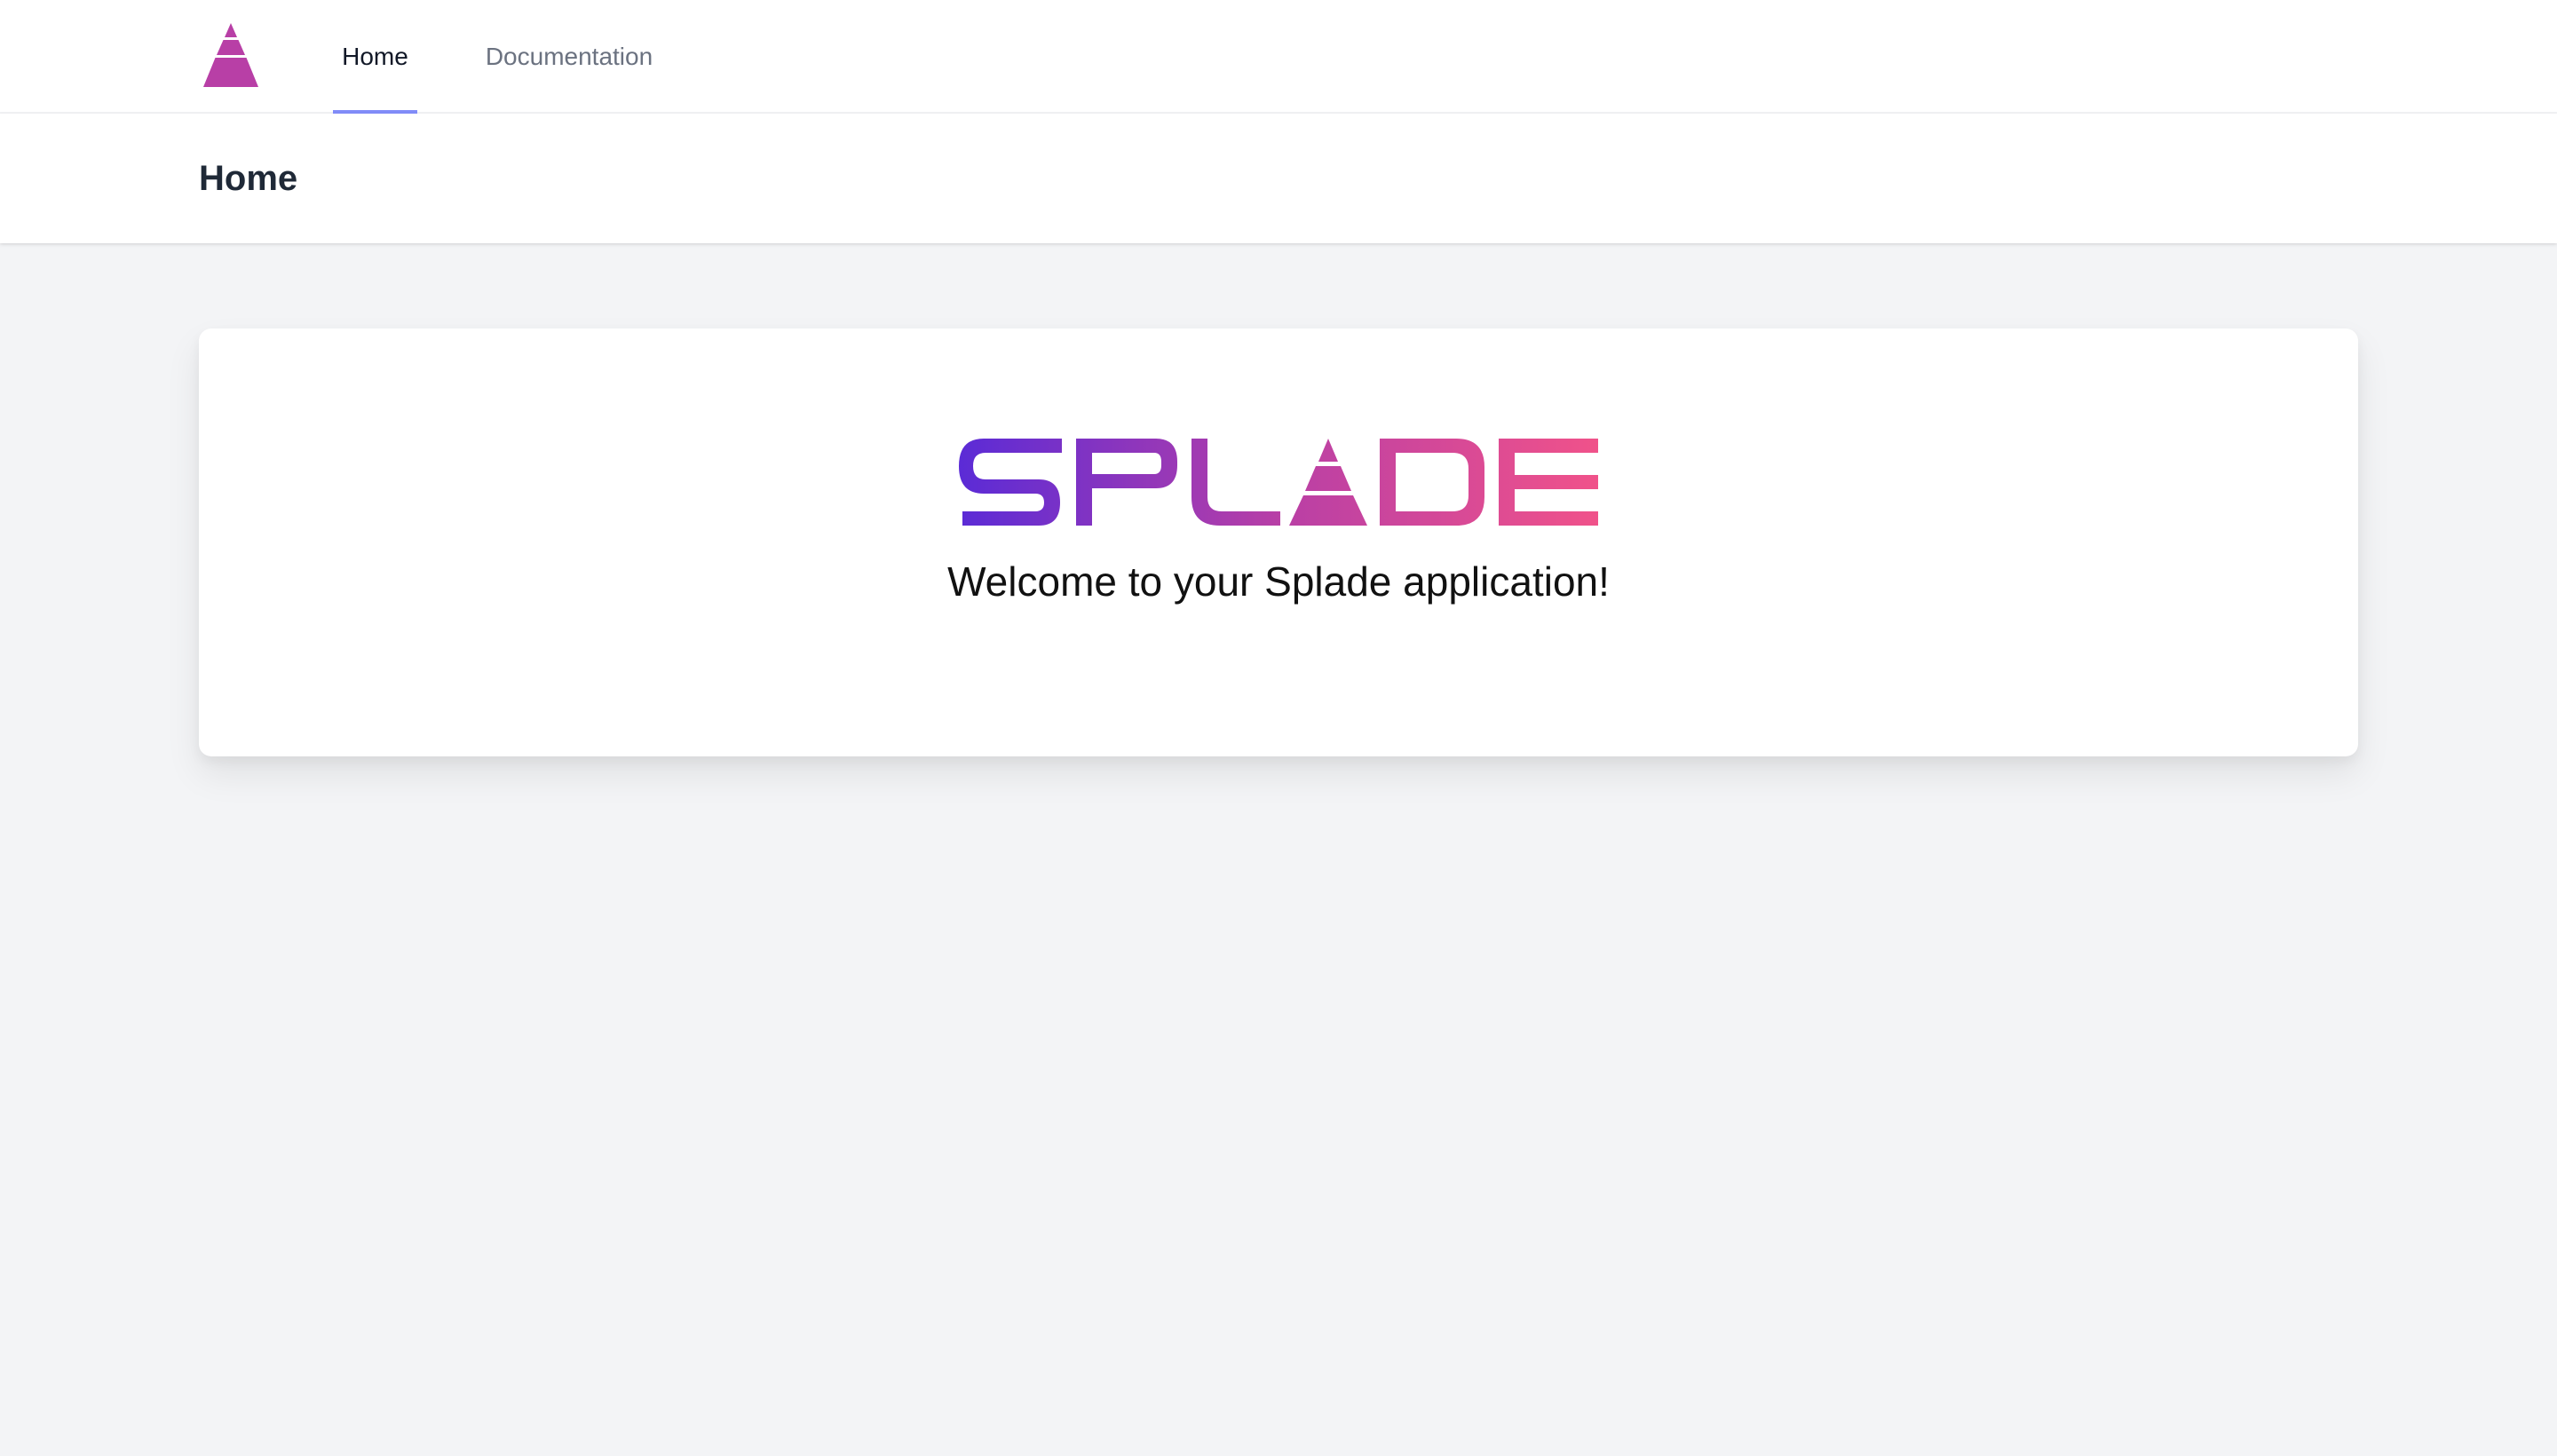 The image size is (2557, 1456). What do you see at coordinates (1278, 57) in the screenshot?
I see `top-navbar: Home Documentation` at bounding box center [1278, 57].